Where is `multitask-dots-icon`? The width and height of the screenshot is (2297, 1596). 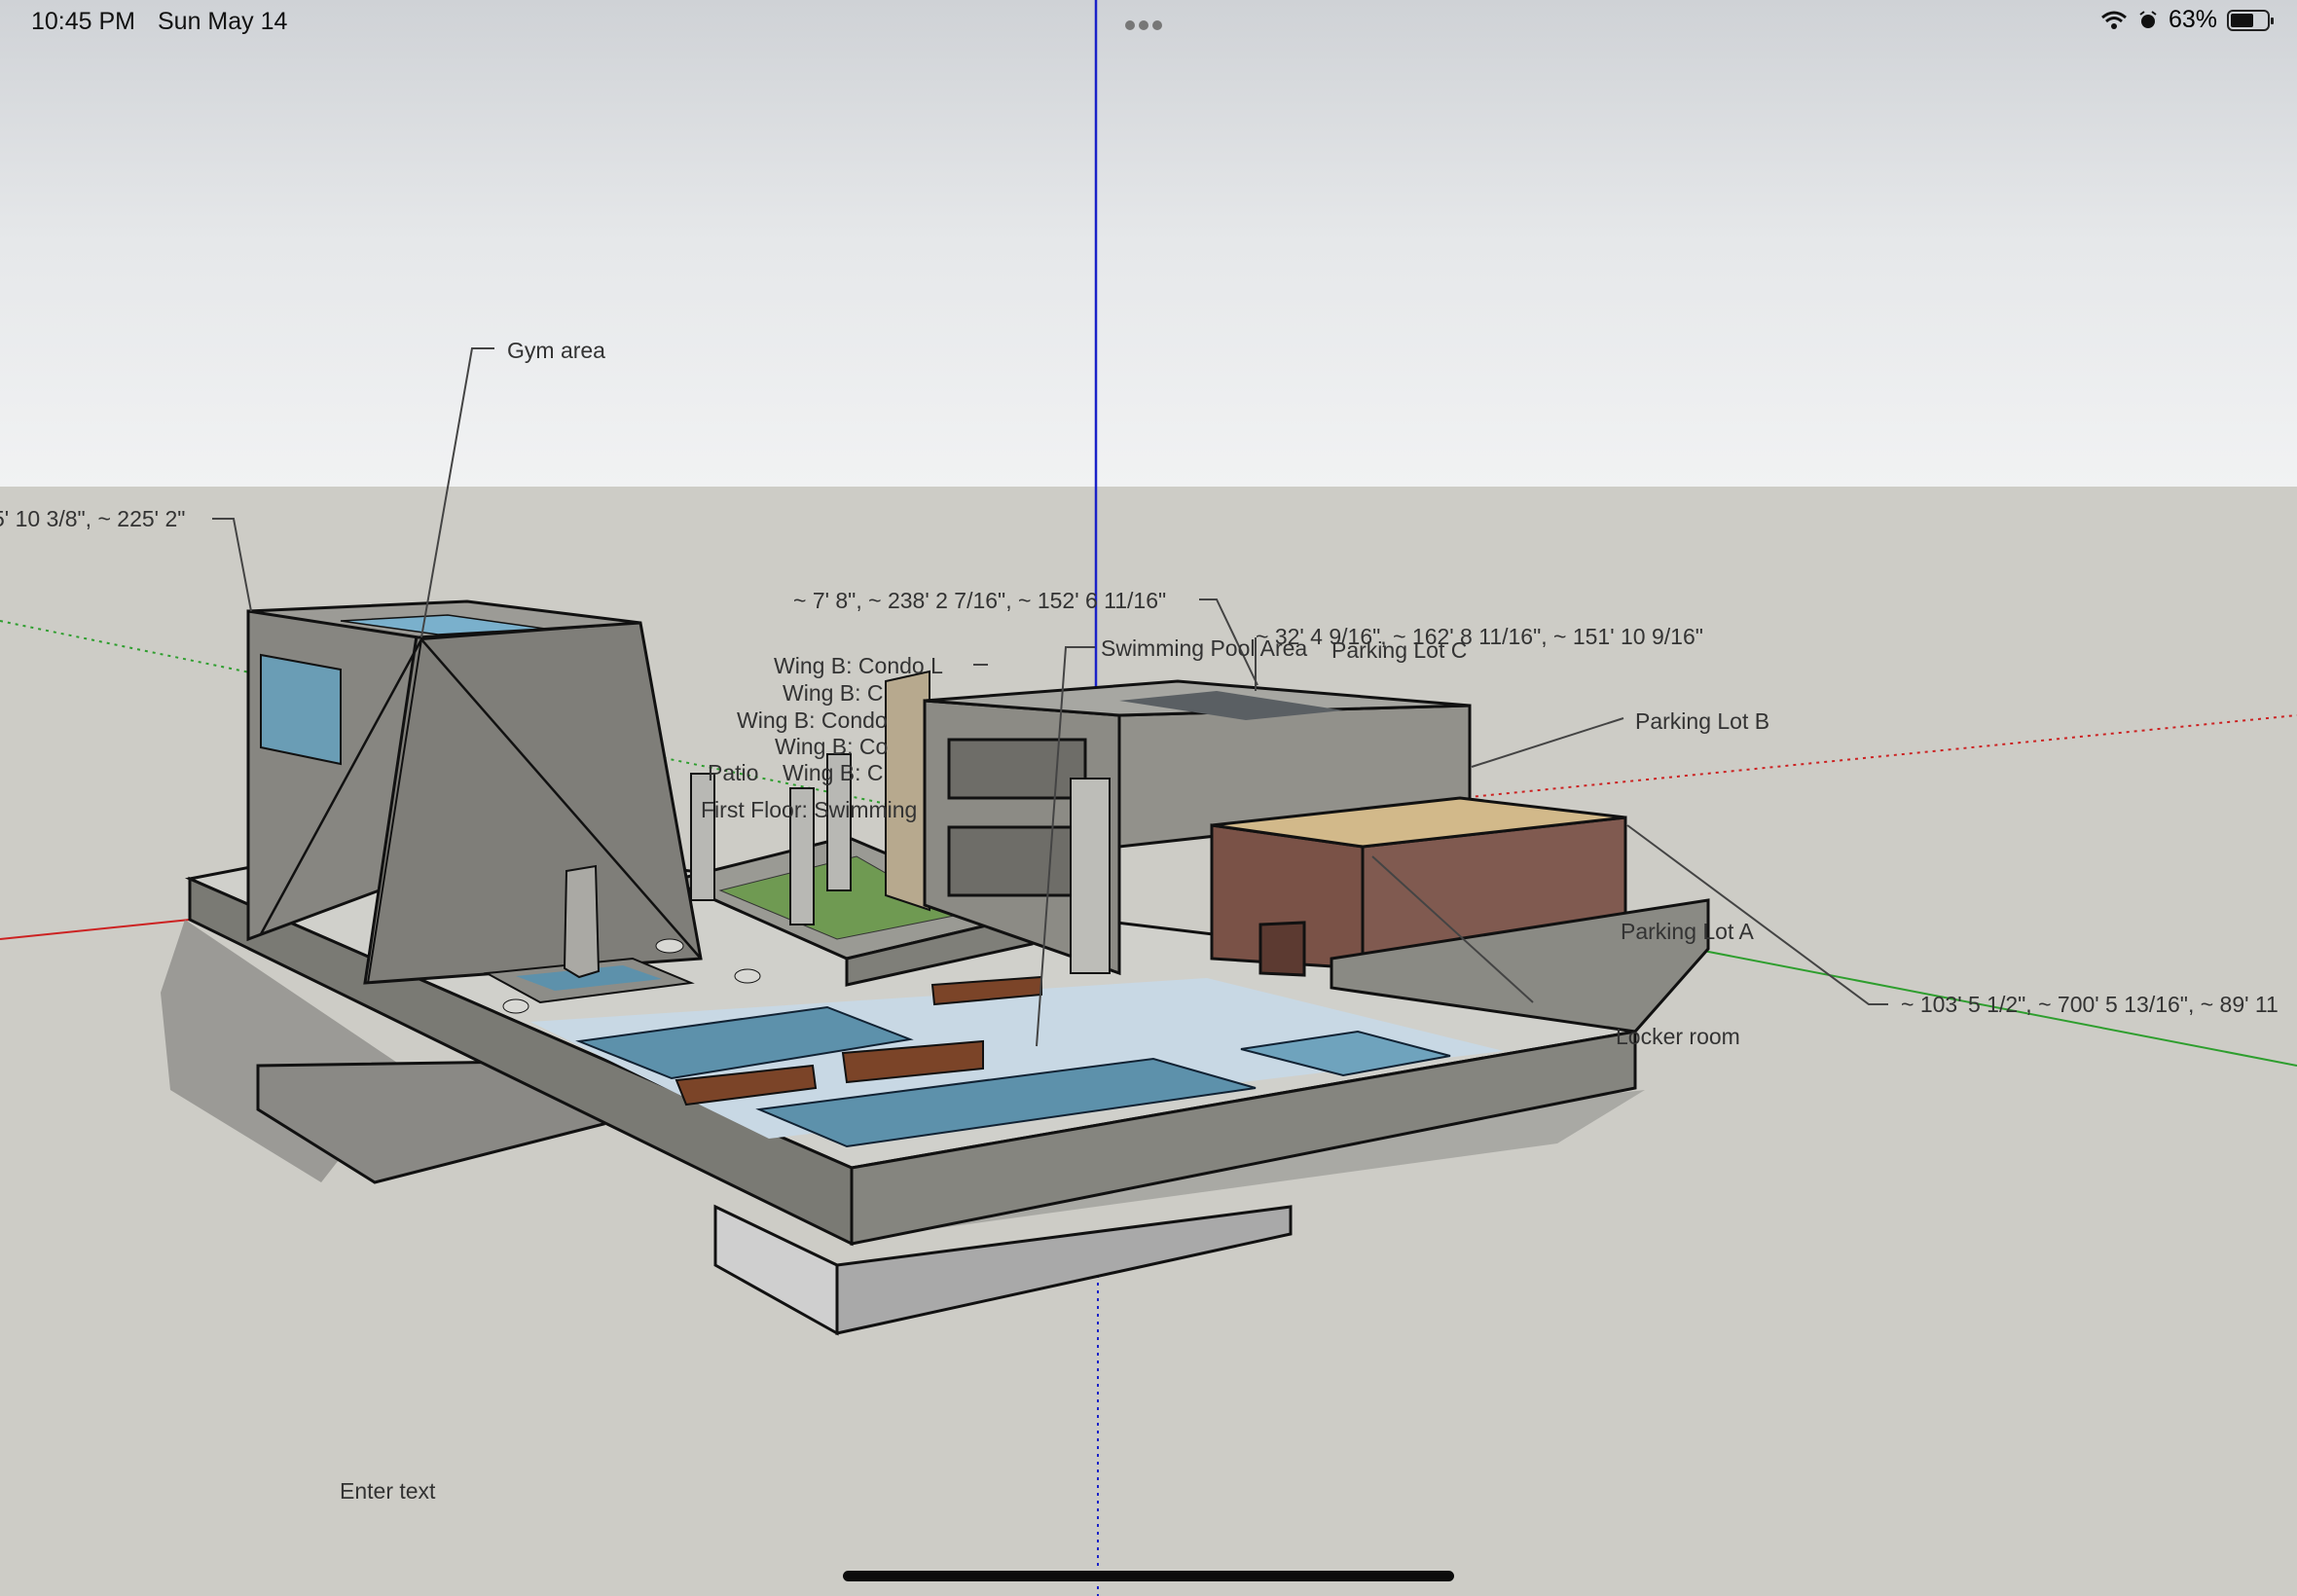
multitask-dots-icon is located at coordinates (1145, 26).